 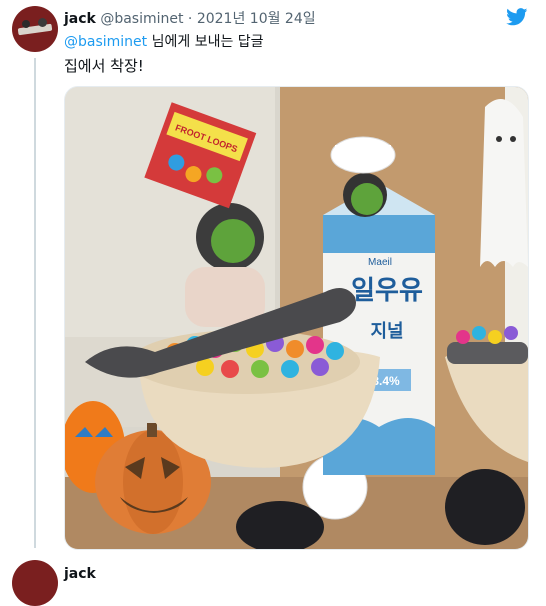 What do you see at coordinates (386, 331) in the screenshot?
I see `milk-sub: 지널` at bounding box center [386, 331].